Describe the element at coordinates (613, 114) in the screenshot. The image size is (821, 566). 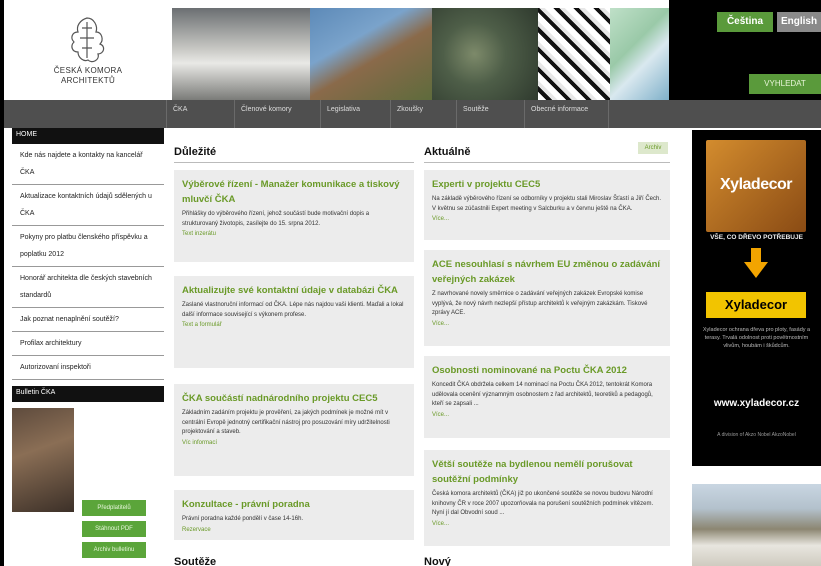
I see `nav-divider` at that location.